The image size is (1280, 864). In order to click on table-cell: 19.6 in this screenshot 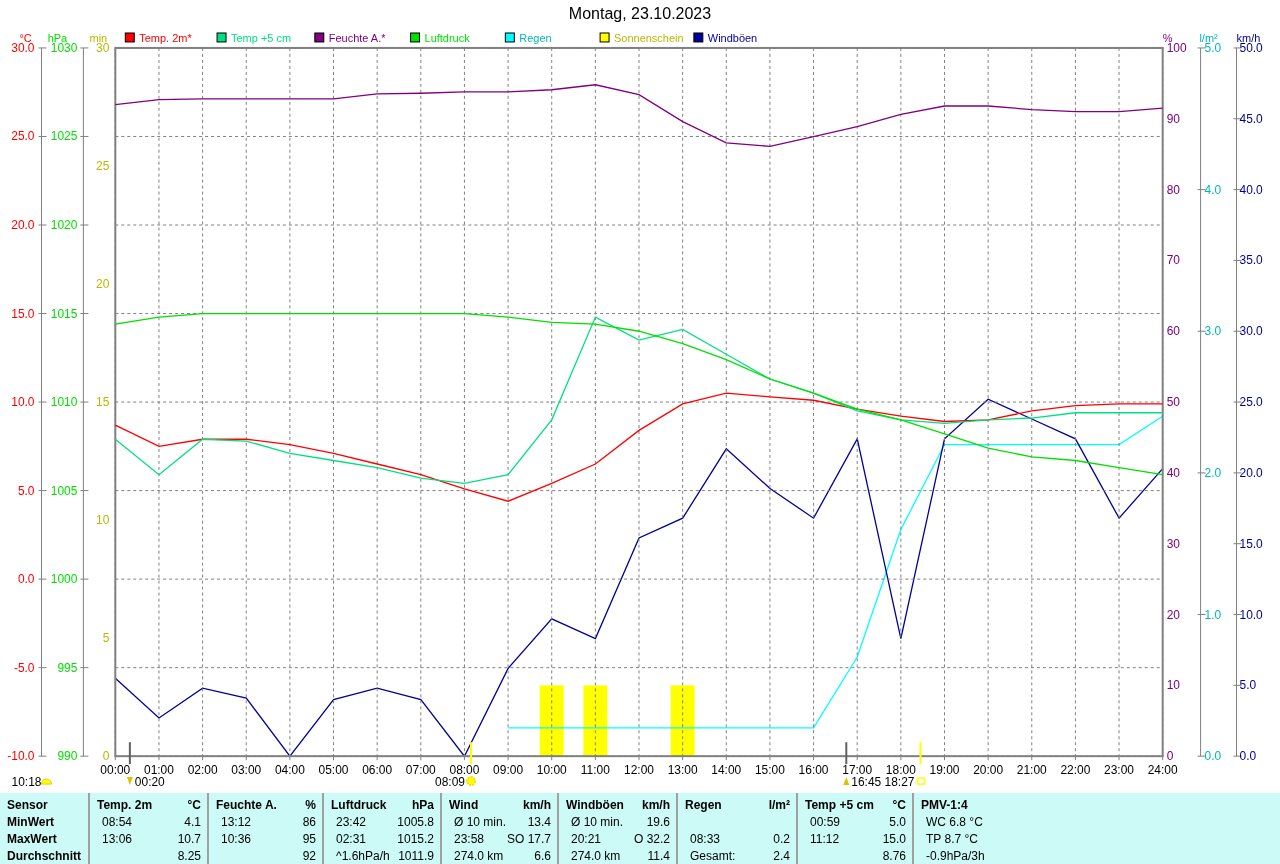, I will do `click(658, 822)`.